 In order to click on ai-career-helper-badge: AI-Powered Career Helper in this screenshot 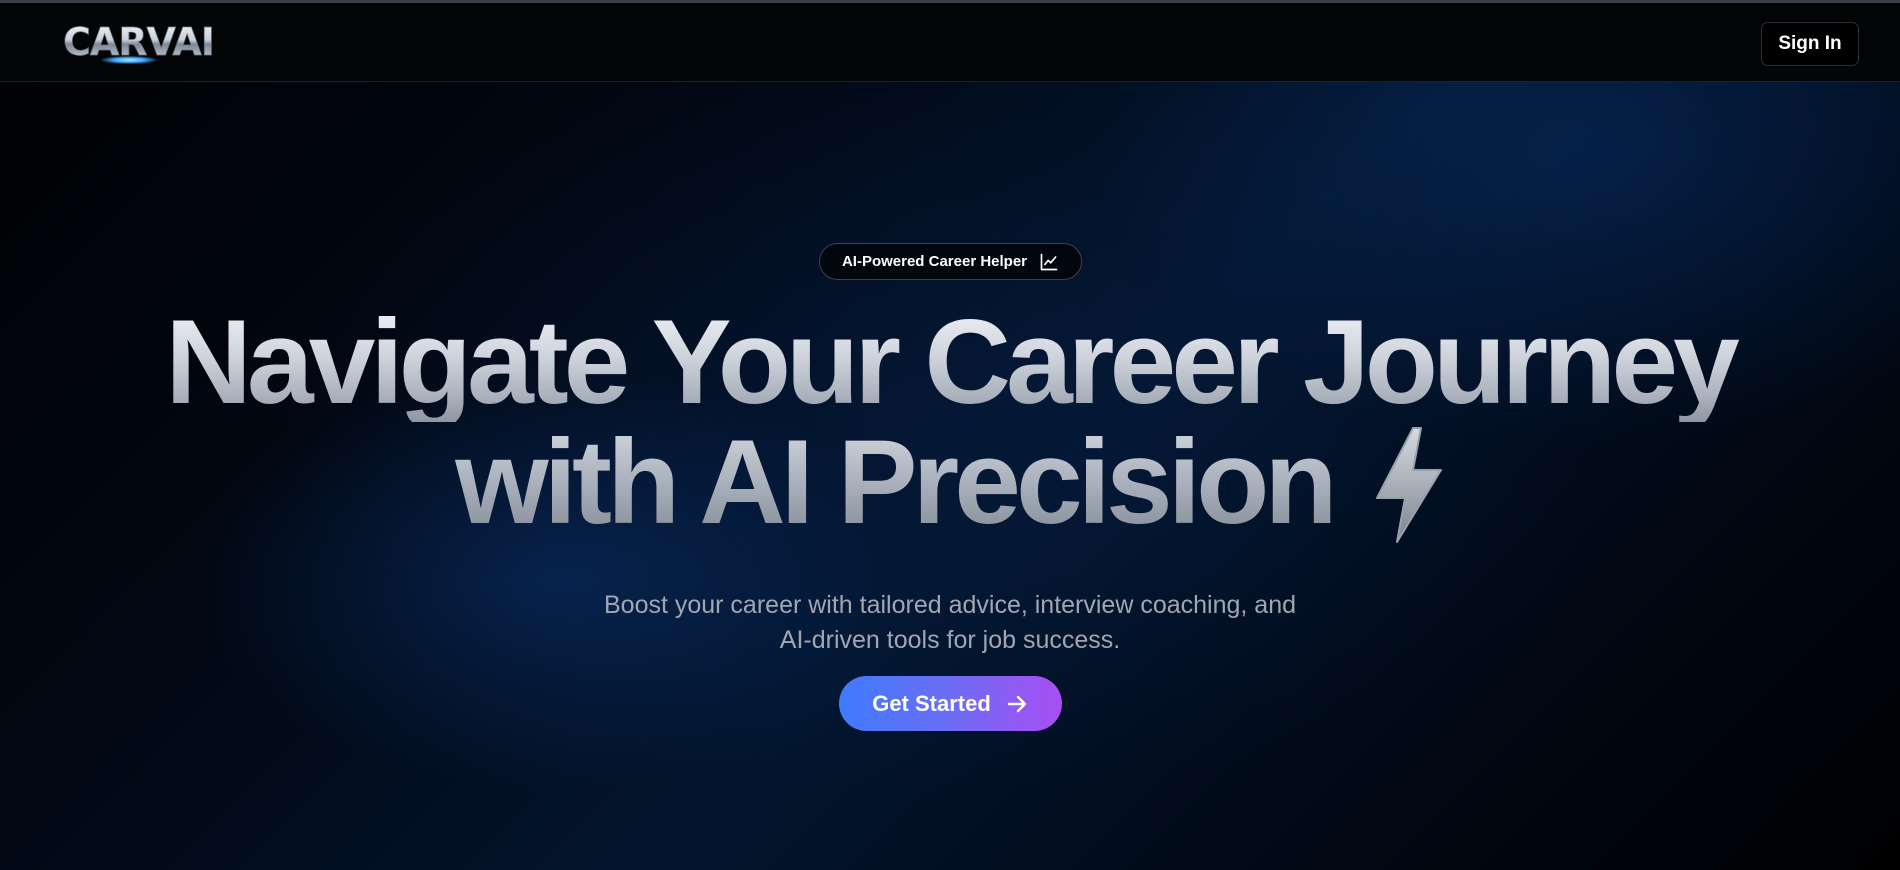, I will do `click(950, 261)`.